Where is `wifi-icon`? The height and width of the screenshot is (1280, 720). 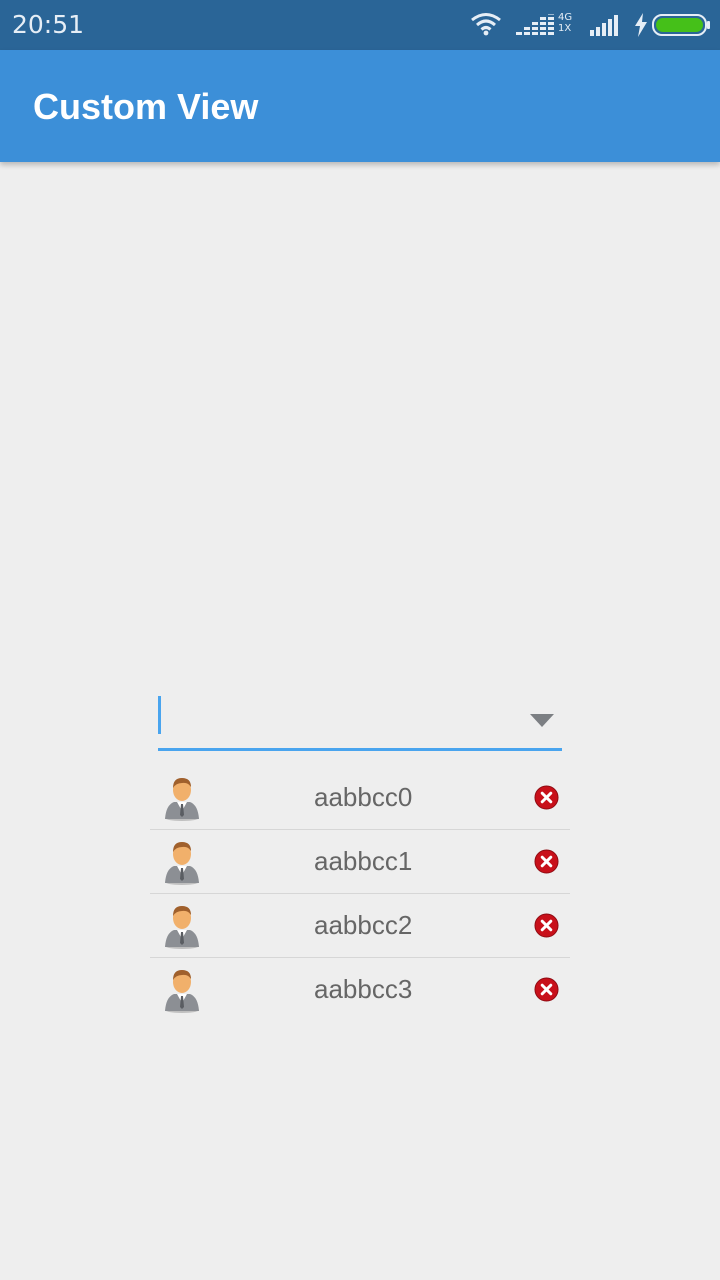
wifi-icon is located at coordinates (486, 24).